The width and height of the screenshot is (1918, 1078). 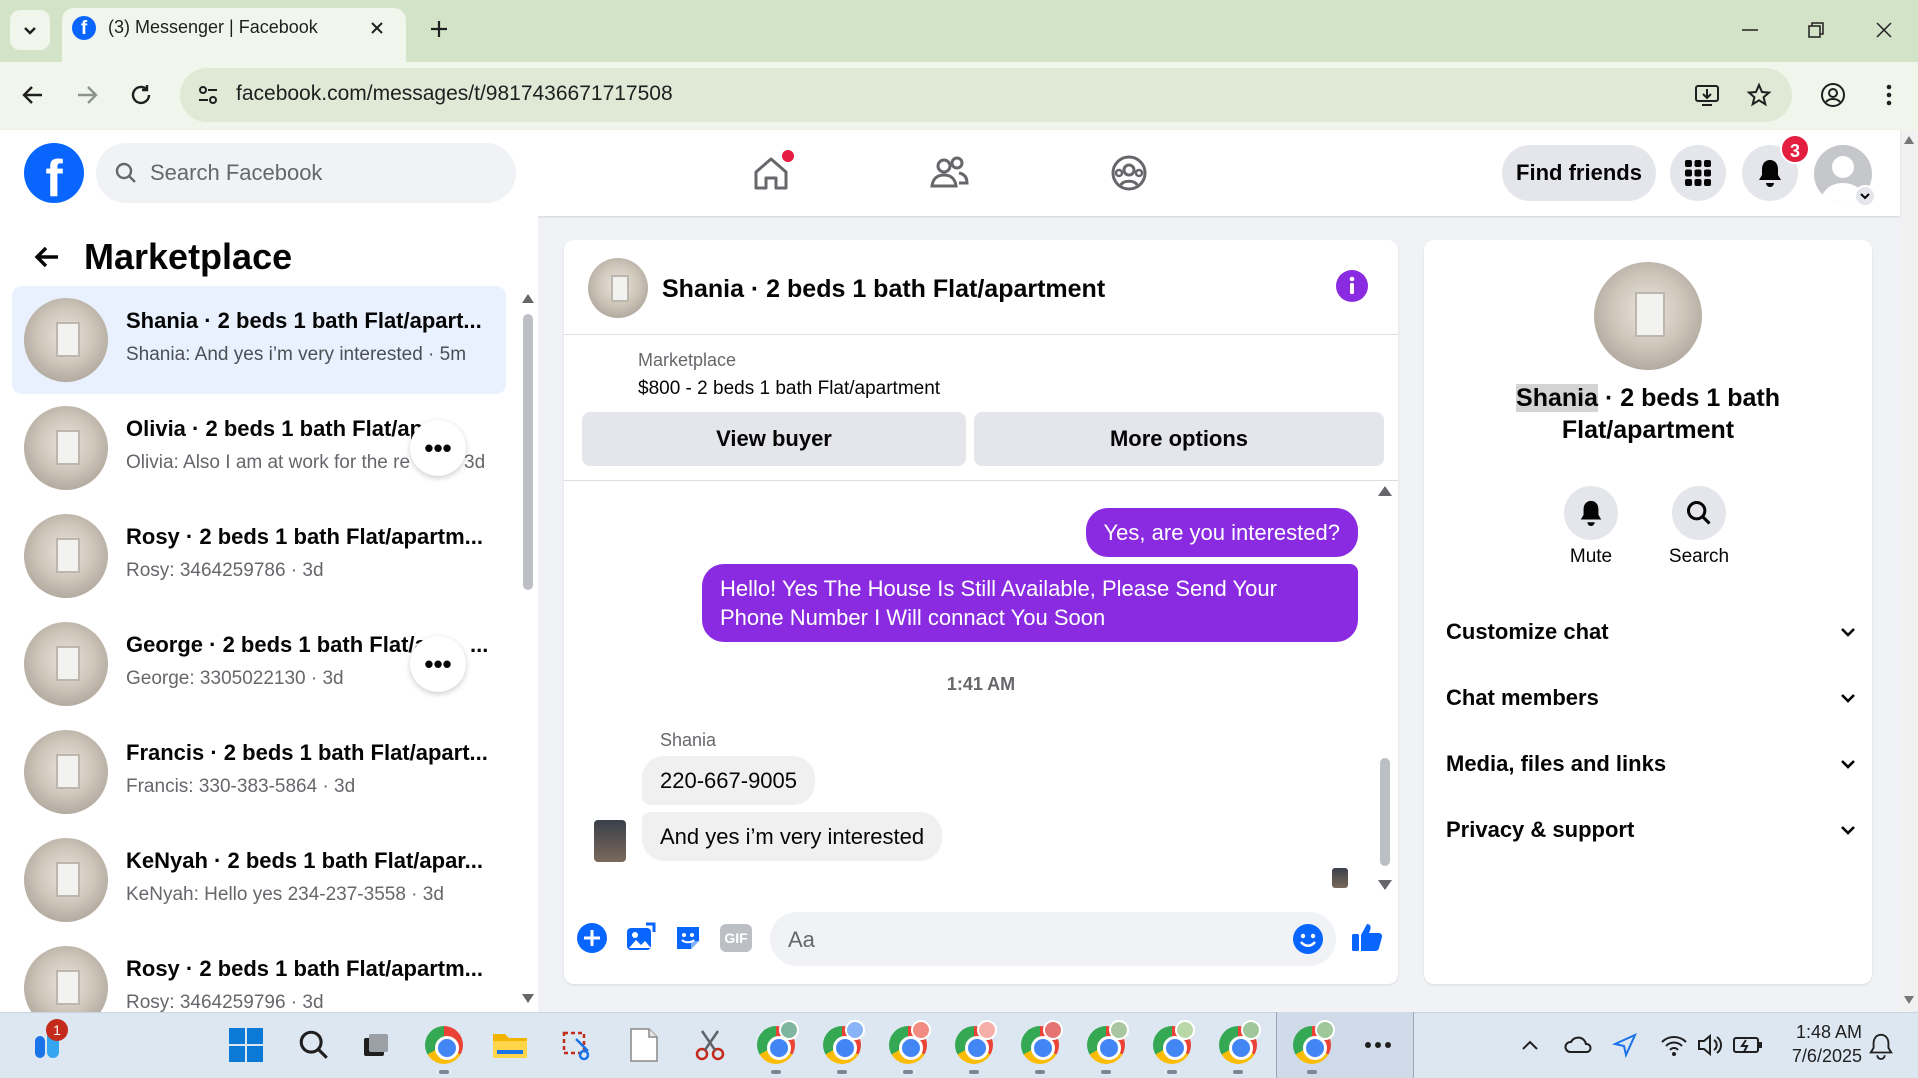 I want to click on chat-header-title: Shania · 2 beds 1 bath Flat/apartment, so click(x=883, y=289).